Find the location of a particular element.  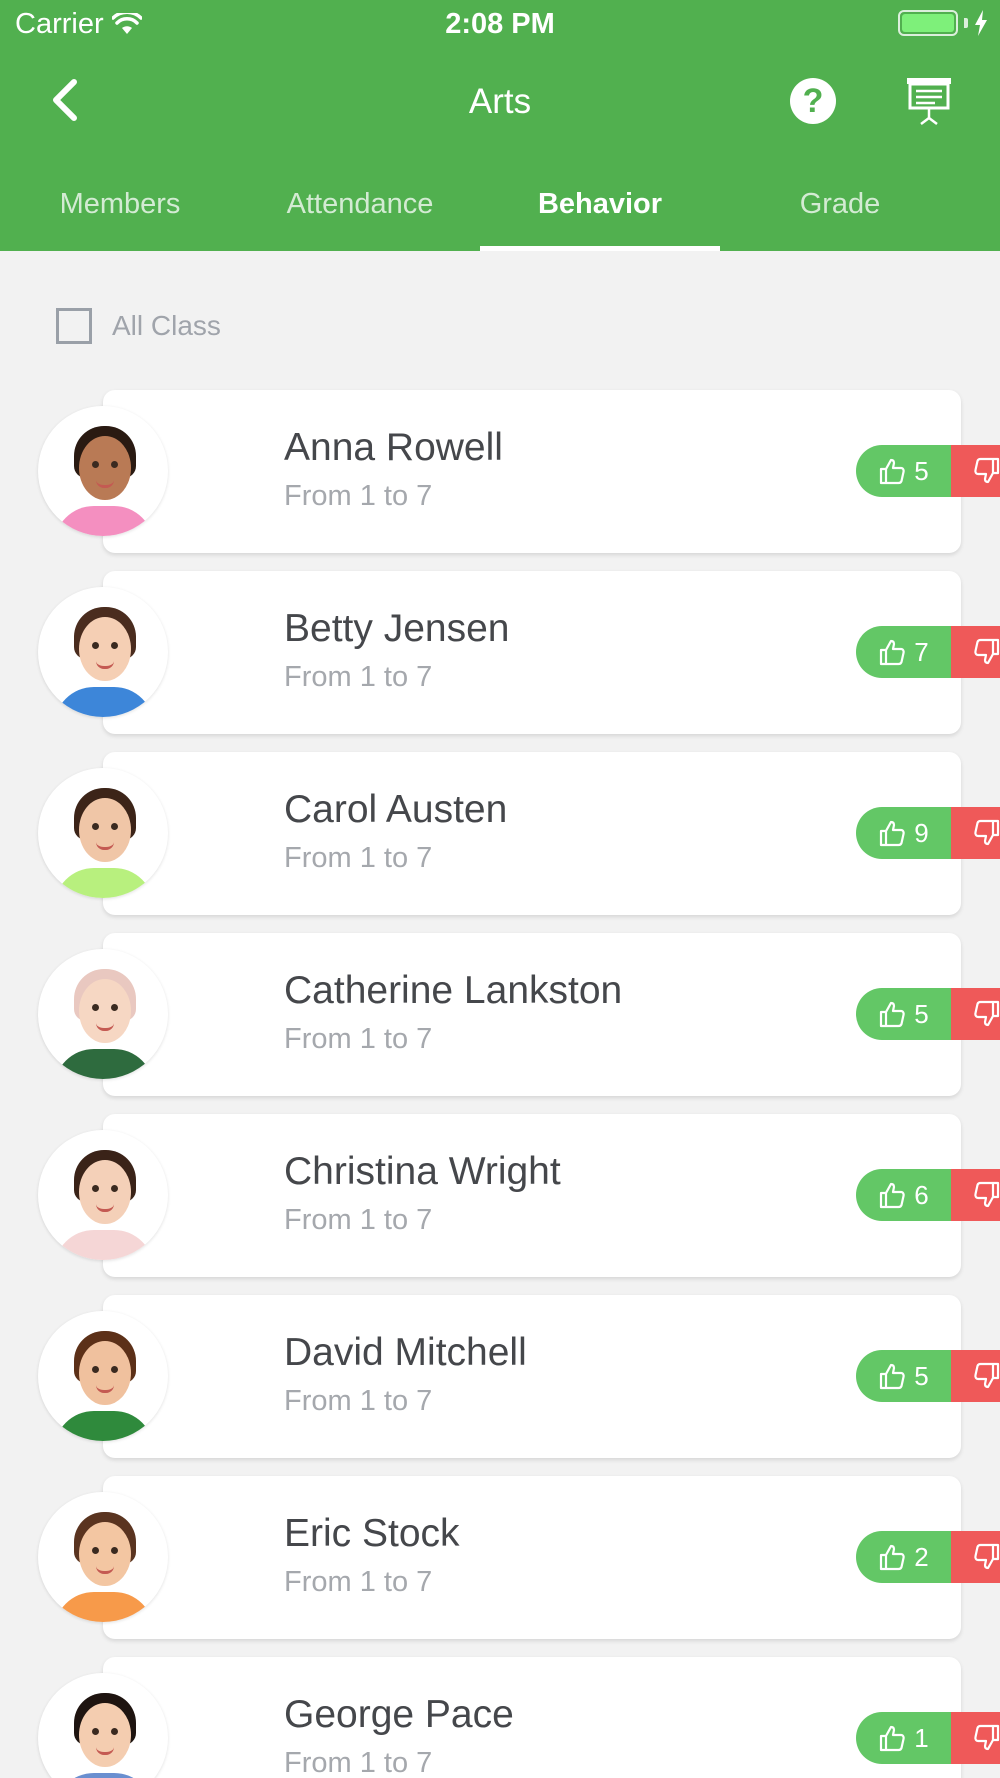

presentation-board-icon is located at coordinates (929, 101).